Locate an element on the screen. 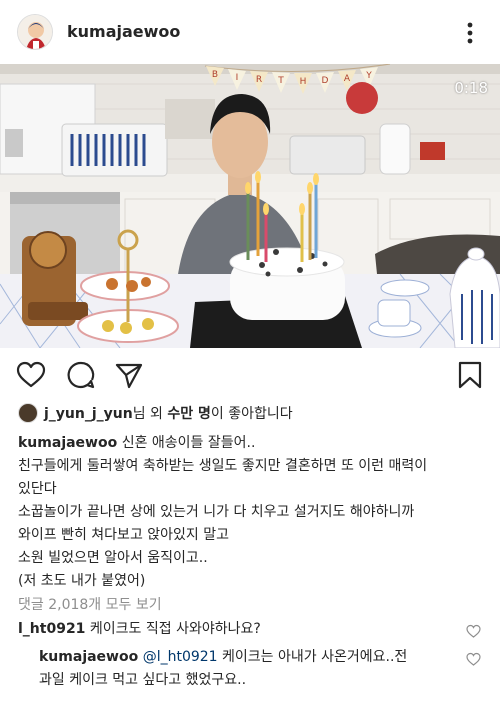 The height and width of the screenshot is (703, 500). reply-username: kumajaewoo is located at coordinates (88, 657).